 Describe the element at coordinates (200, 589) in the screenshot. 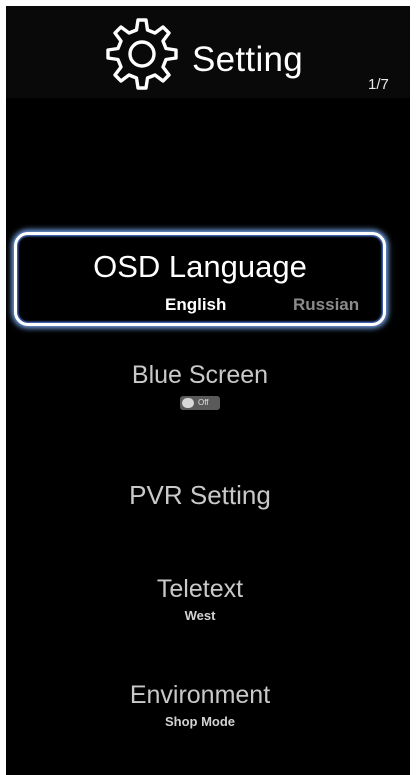

I see `menu-item-label: Teletext` at that location.